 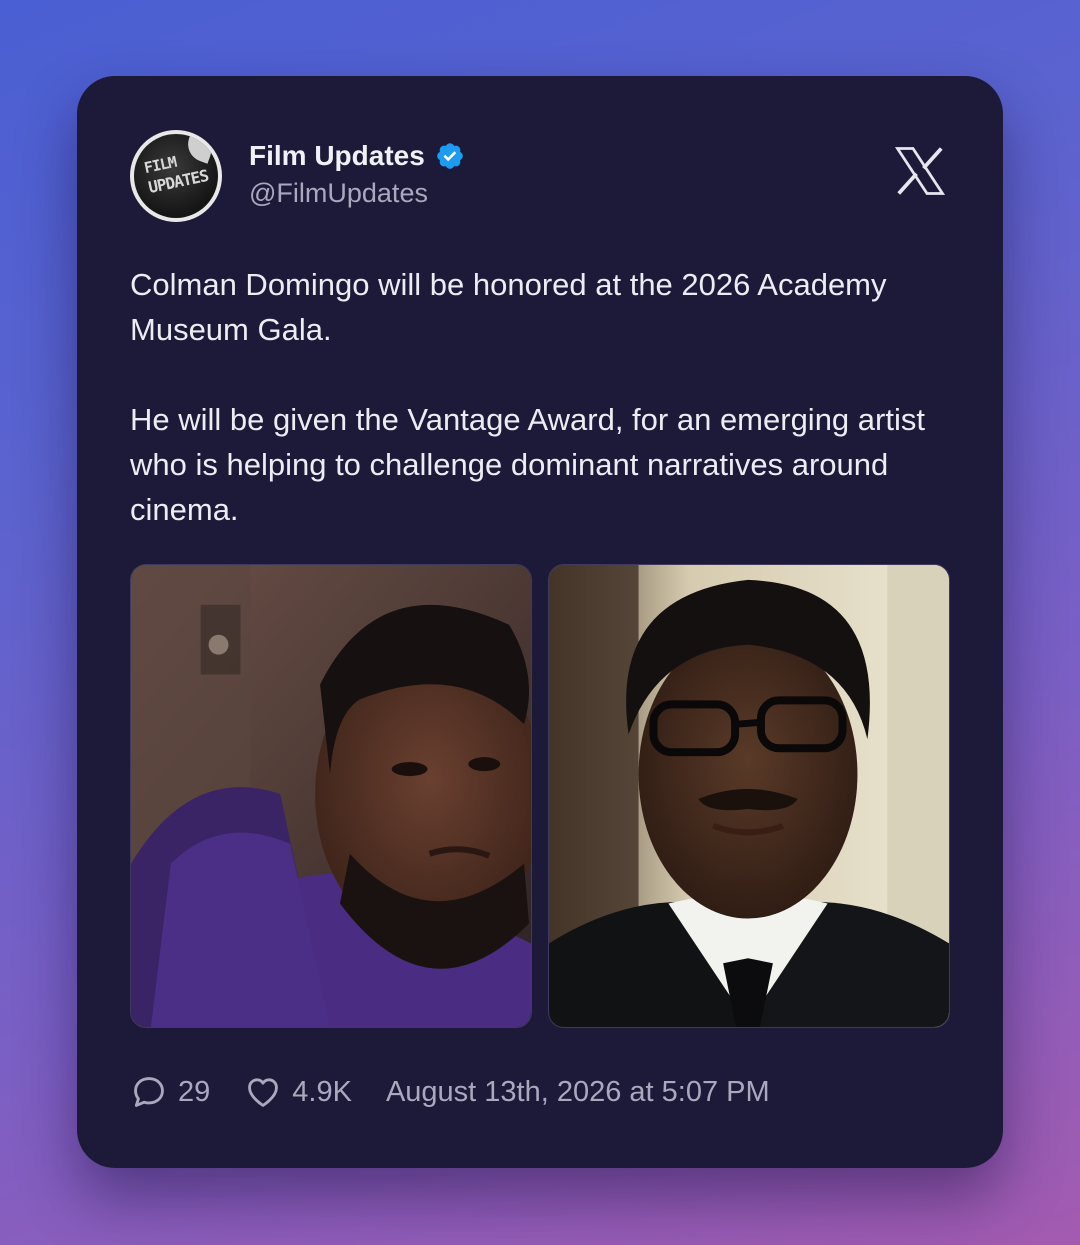 I want to click on heart-icon, so click(x=263, y=1092).